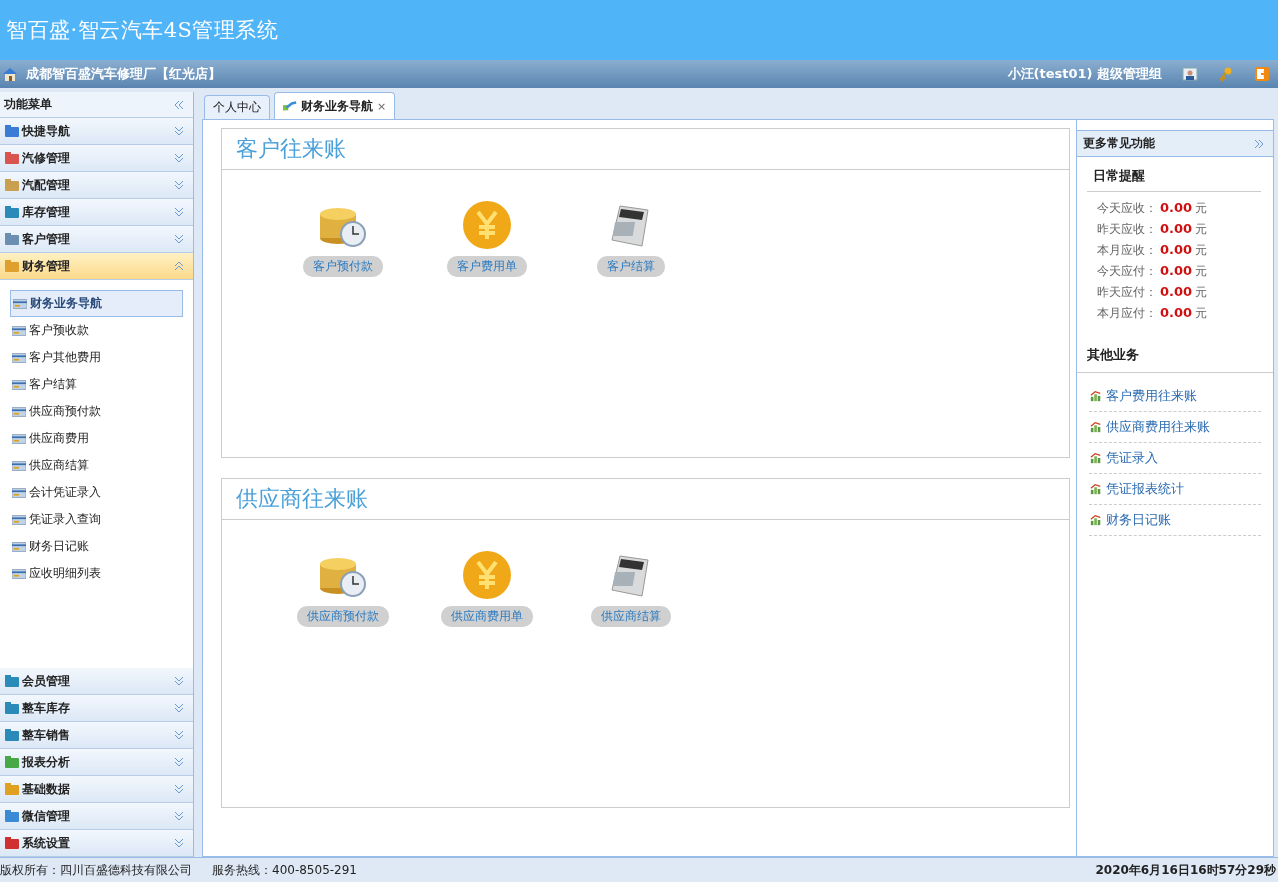 The height and width of the screenshot is (882, 1278). Describe the element at coordinates (1175, 489) in the screenshot. I see `business-link: 凭证报表统计` at that location.